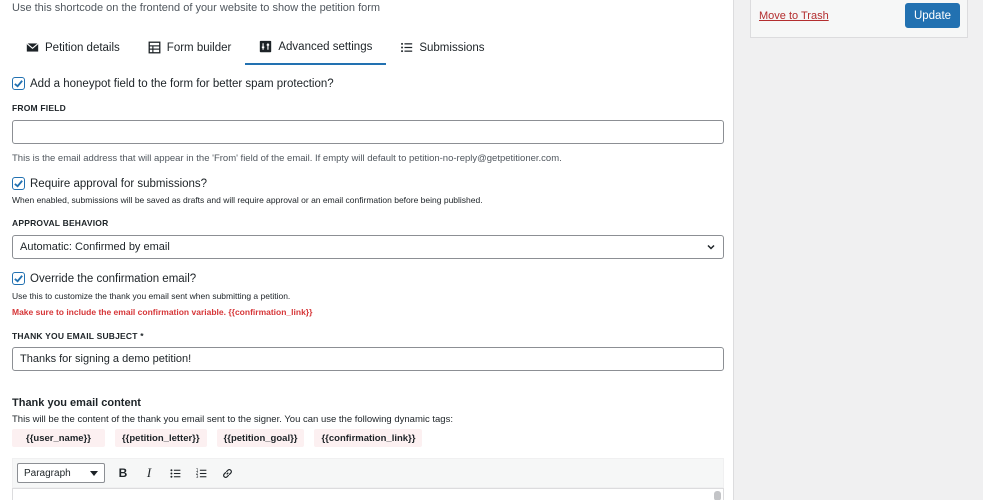 Image resolution: width=1000 pixels, height=500 pixels. I want to click on format-select-value: Paragraph, so click(47, 473).